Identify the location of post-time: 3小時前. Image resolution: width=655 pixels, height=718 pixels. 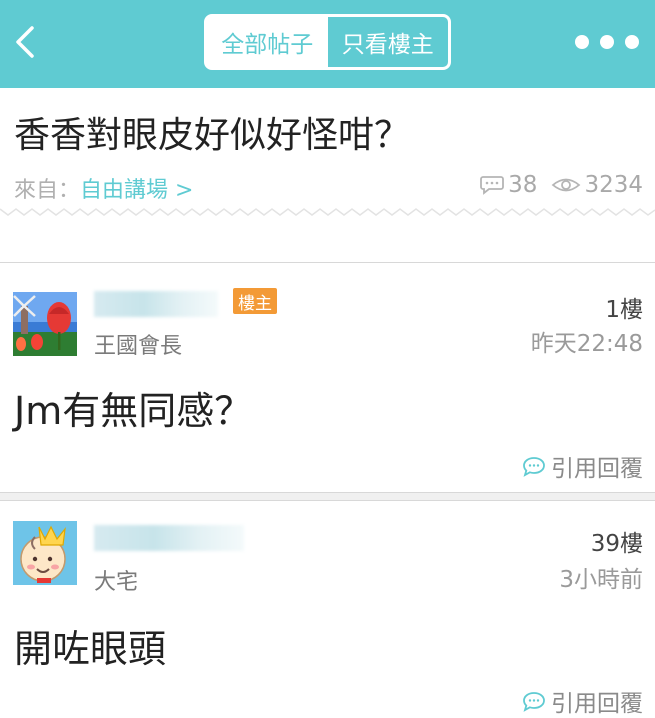
(601, 580).